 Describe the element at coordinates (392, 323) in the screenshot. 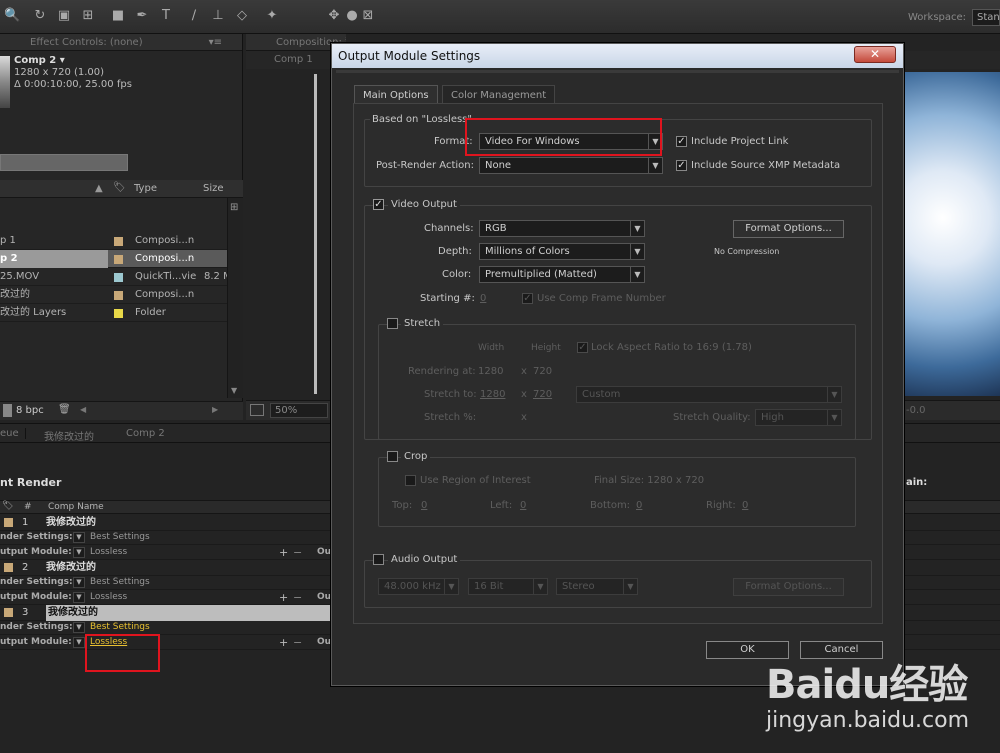

I see `stretch-checkbox` at that location.